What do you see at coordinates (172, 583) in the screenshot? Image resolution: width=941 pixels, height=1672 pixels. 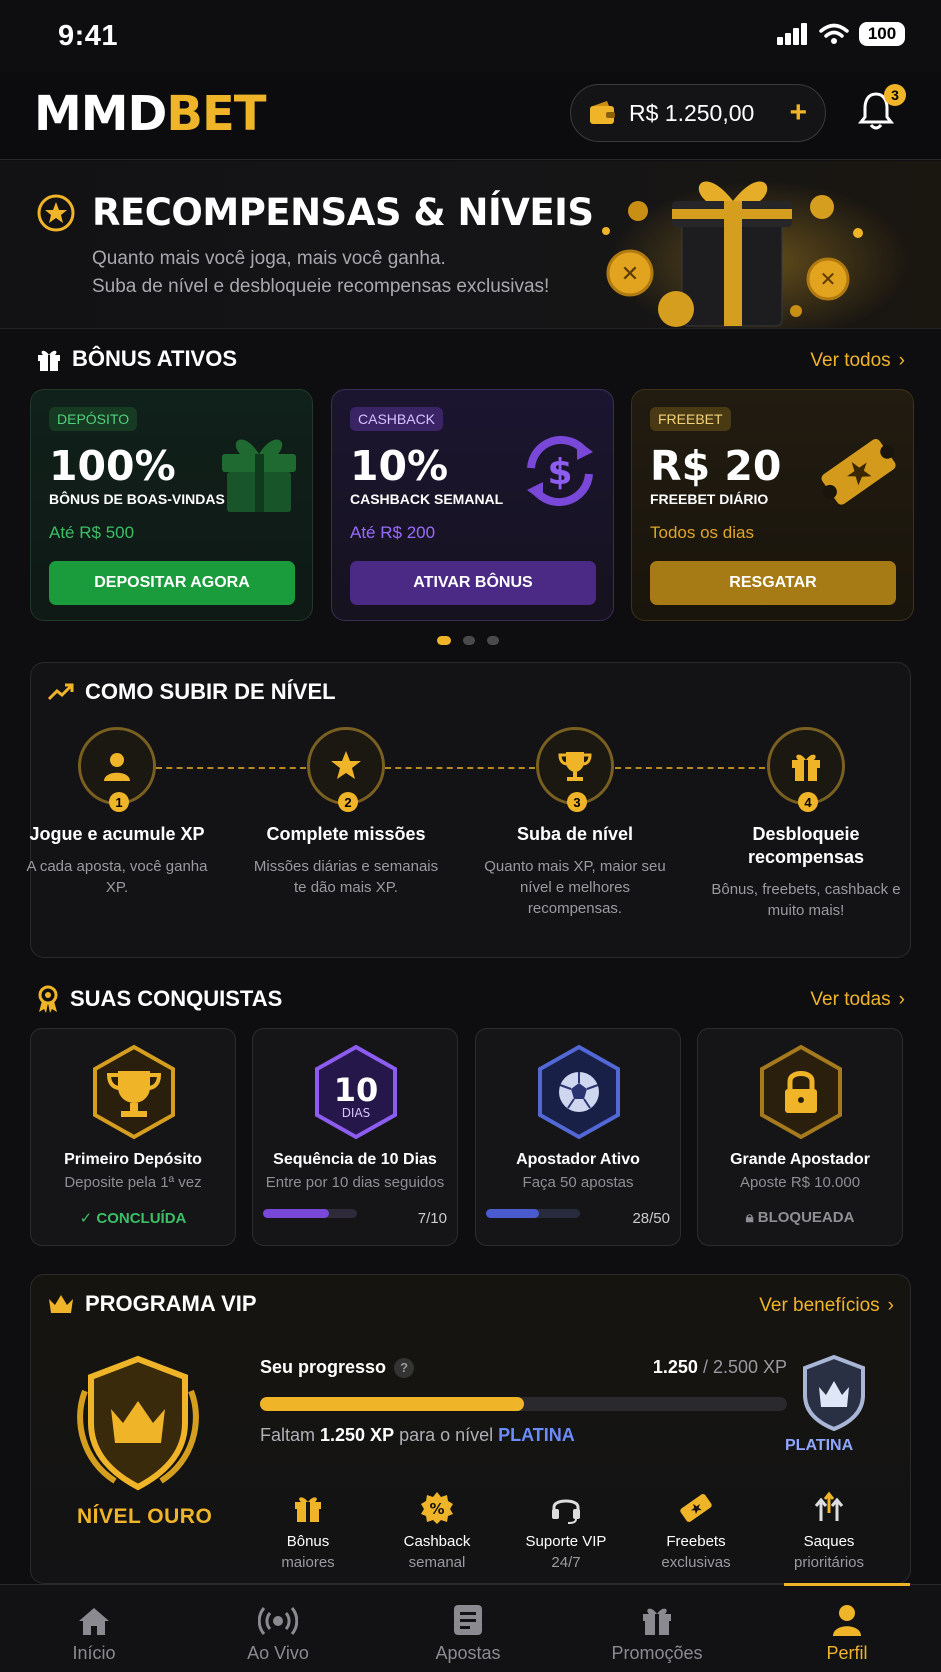 I see `deposit-now-button: DEPOSITAR AGORA` at bounding box center [172, 583].